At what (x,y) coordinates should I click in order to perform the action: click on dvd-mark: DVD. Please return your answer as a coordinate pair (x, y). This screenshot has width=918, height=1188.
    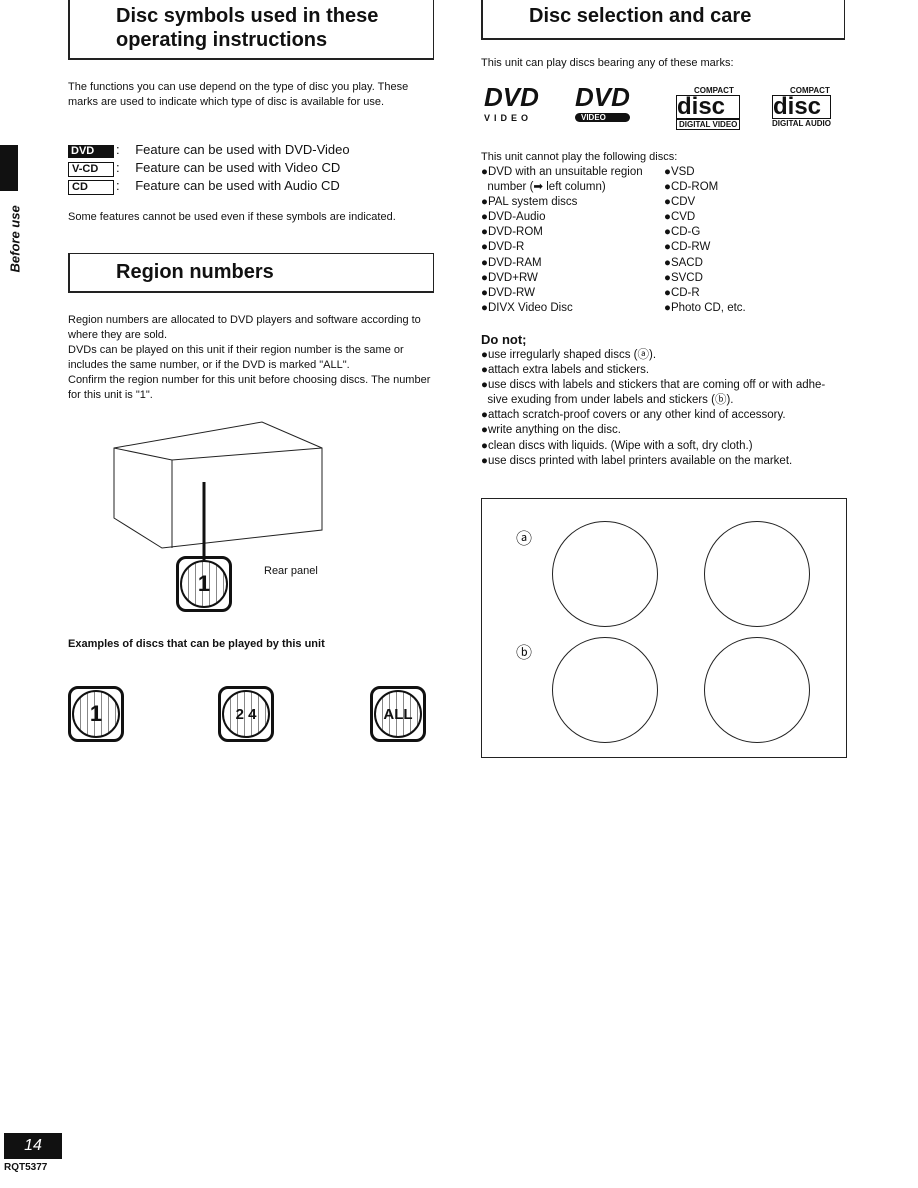
    Looking at the image, I should click on (91, 151).